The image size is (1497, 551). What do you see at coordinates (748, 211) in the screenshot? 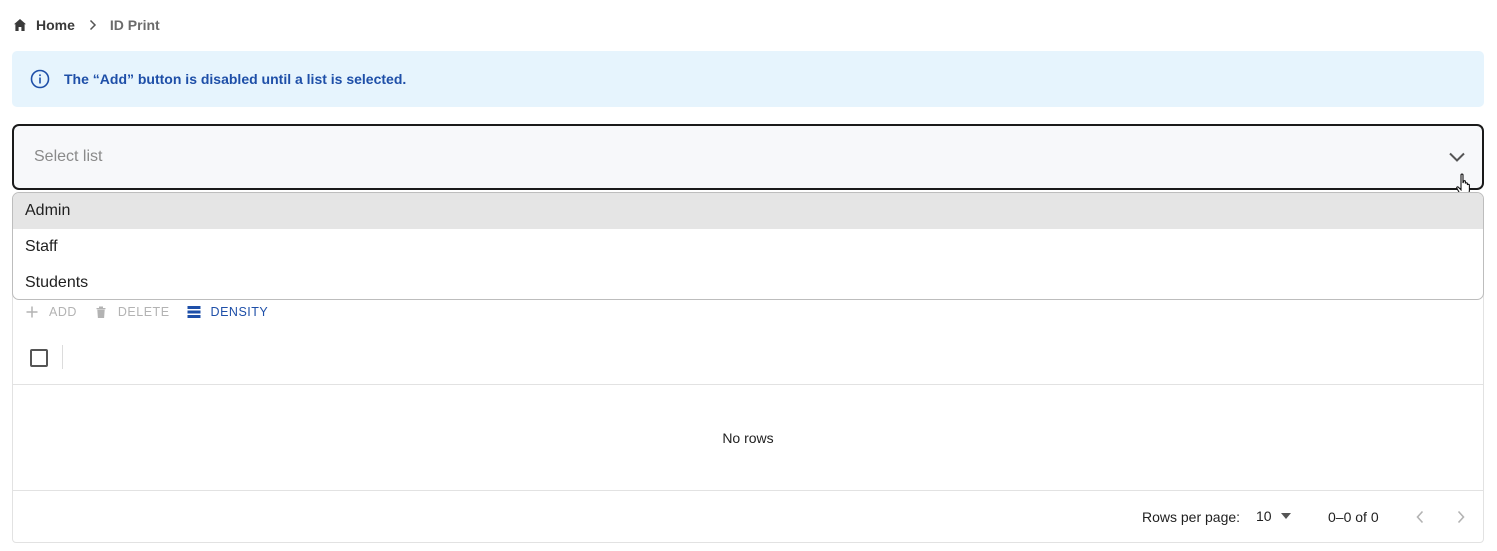
I see `option-admin: Admin` at bounding box center [748, 211].